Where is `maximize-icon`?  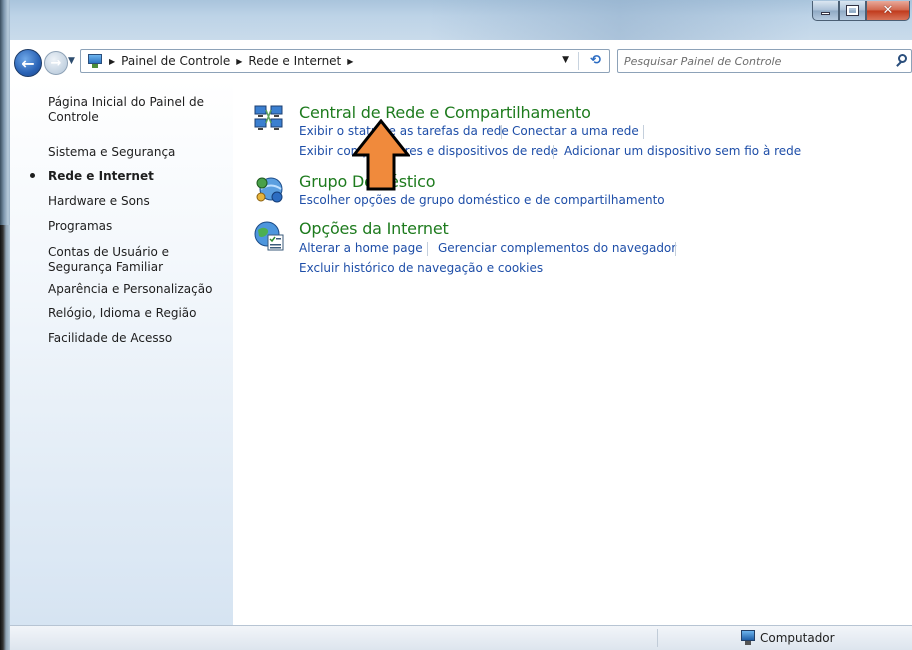
maximize-icon is located at coordinates (852, 10).